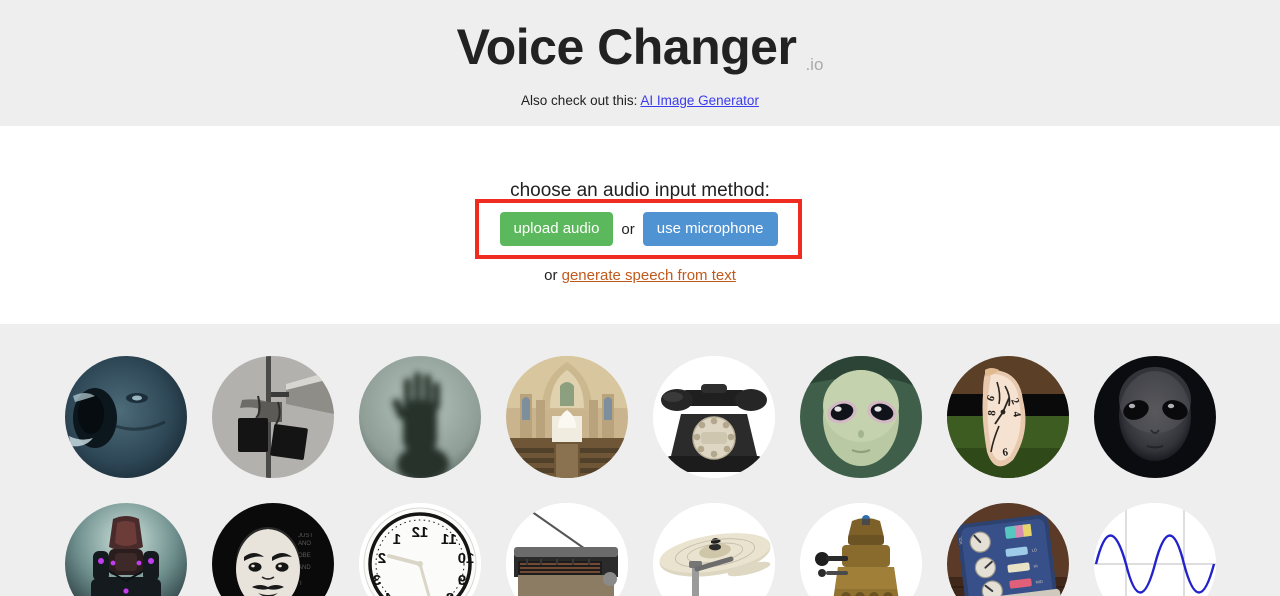 The image size is (1280, 596). I want to click on effect-thumbnail-telephone, so click(713, 417).